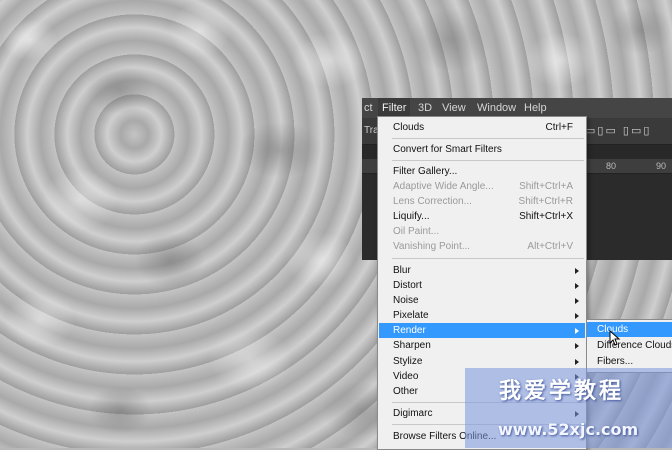  What do you see at coordinates (483, 246) in the screenshot?
I see `menu-item-vanishing-point: Vanishing Point... Alt+Ctrl+V` at bounding box center [483, 246].